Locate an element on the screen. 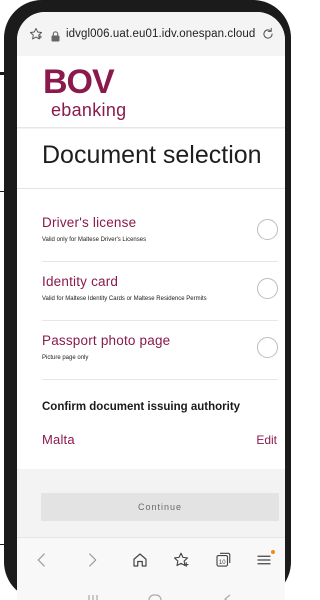 The width and height of the screenshot is (320, 600). edit-authority-link: Edit is located at coordinates (266, 440).